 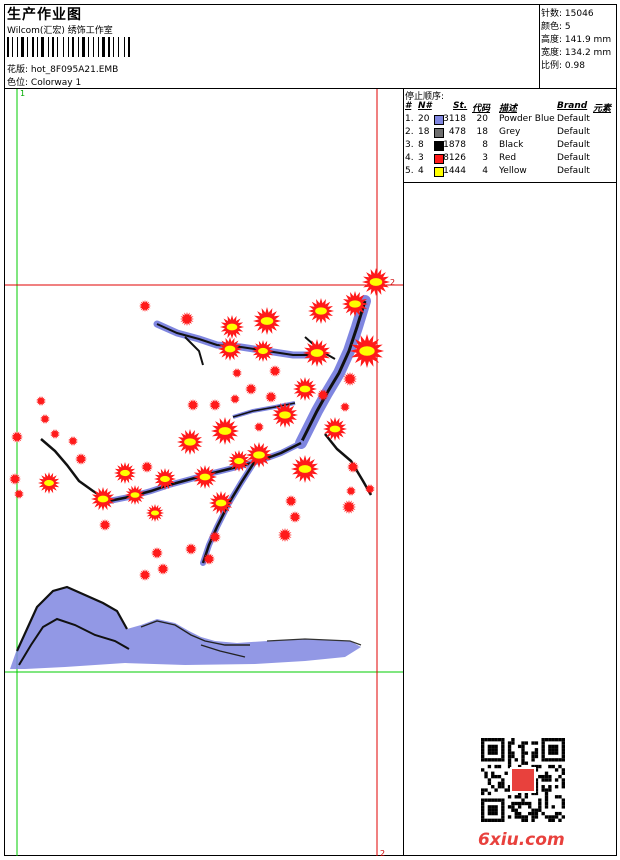 I want to click on design-label: 花版:, so click(x=18, y=70).